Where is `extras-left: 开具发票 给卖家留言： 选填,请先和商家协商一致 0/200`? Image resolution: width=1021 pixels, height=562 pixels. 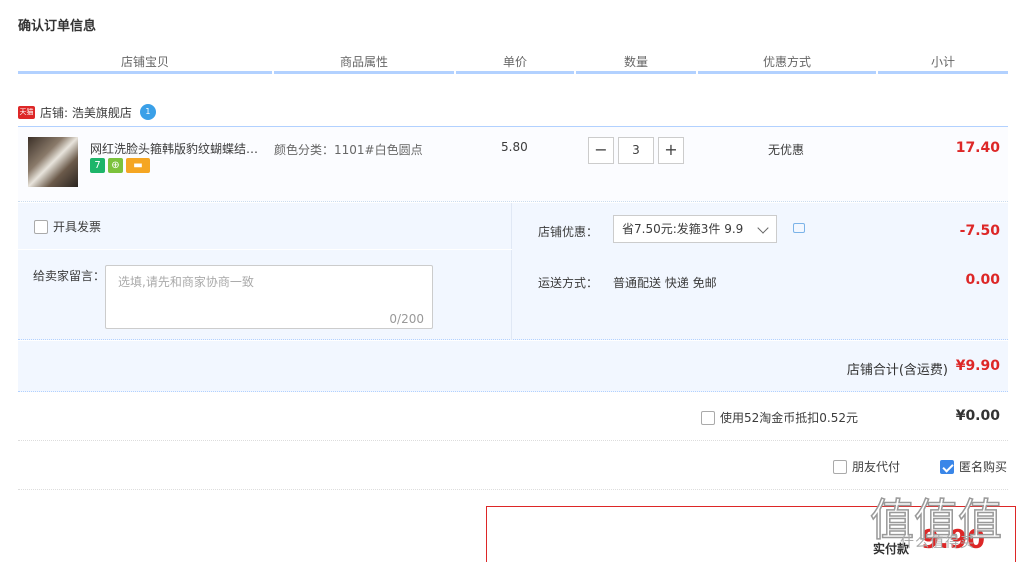
extras-left: 开具发票 给卖家留言： 选填,请先和商家协商一致 0/200 is located at coordinates (265, 271).